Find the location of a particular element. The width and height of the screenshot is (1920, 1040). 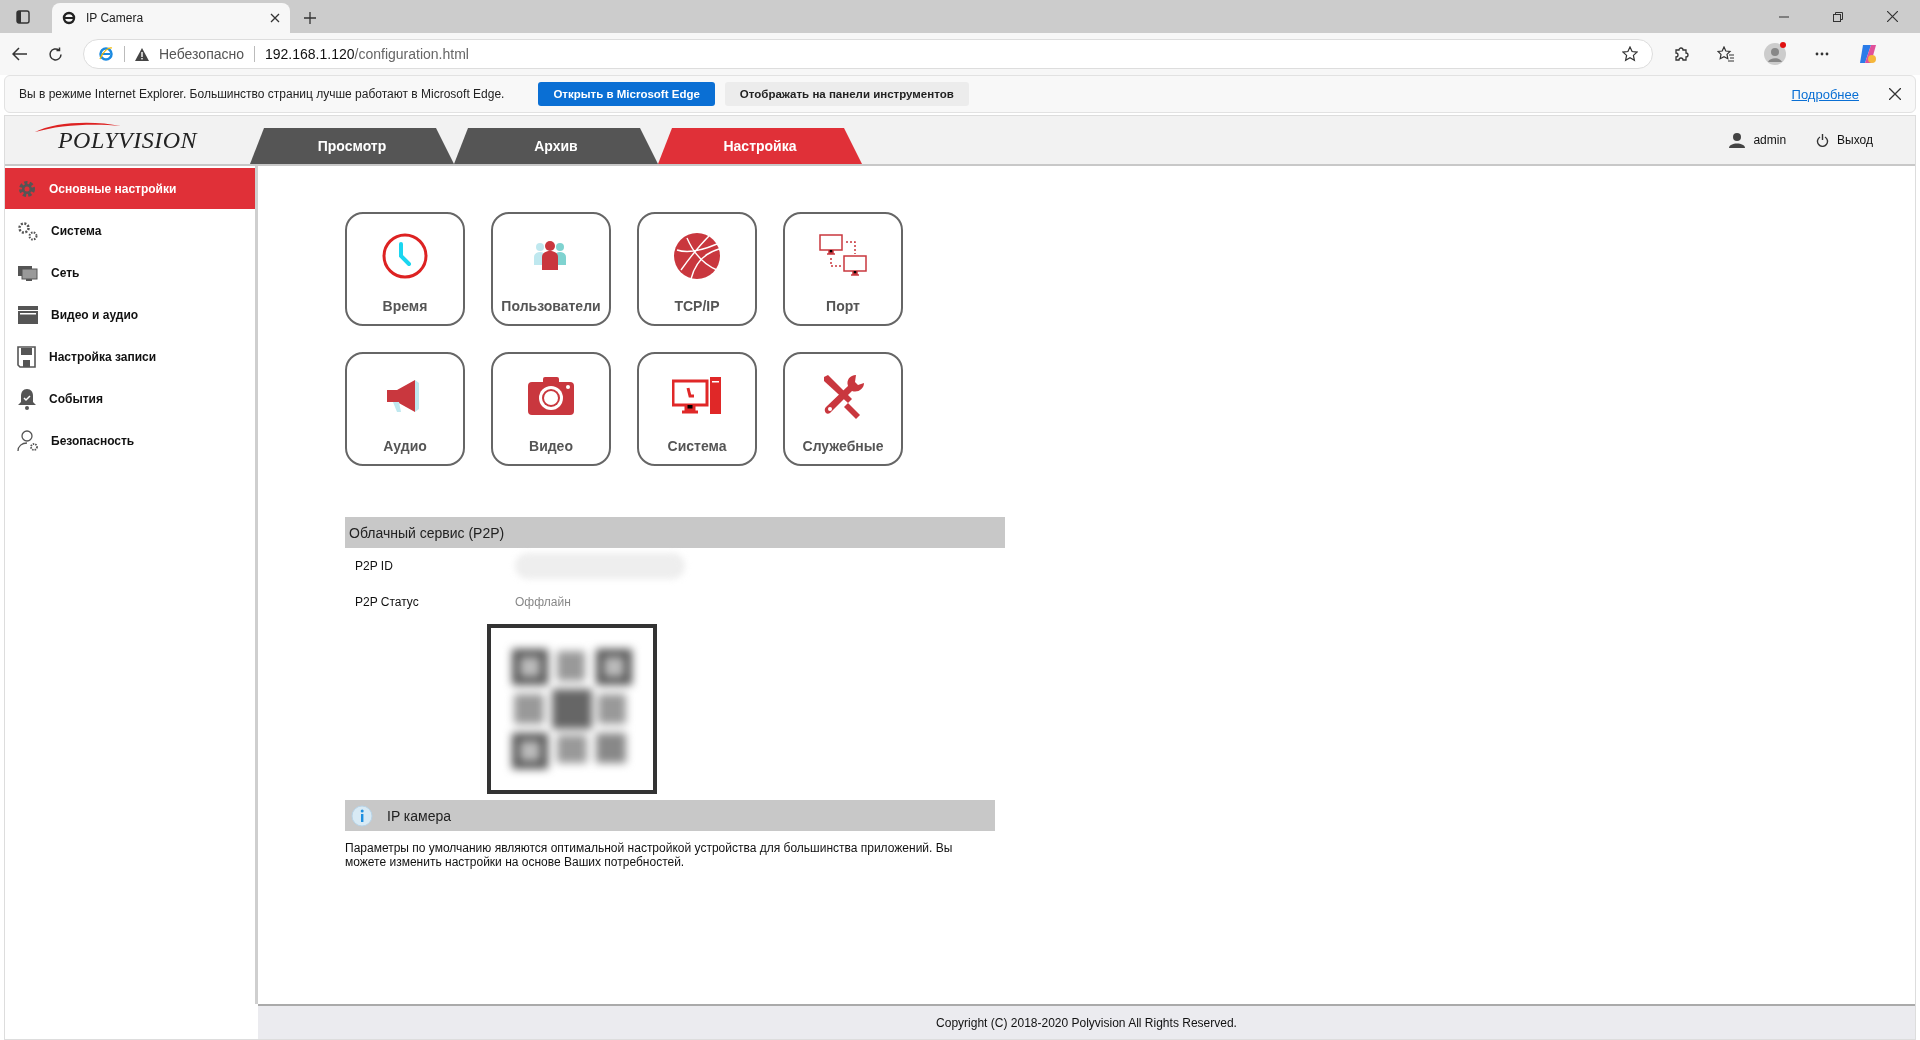

computer-icon is located at coordinates (697, 396).